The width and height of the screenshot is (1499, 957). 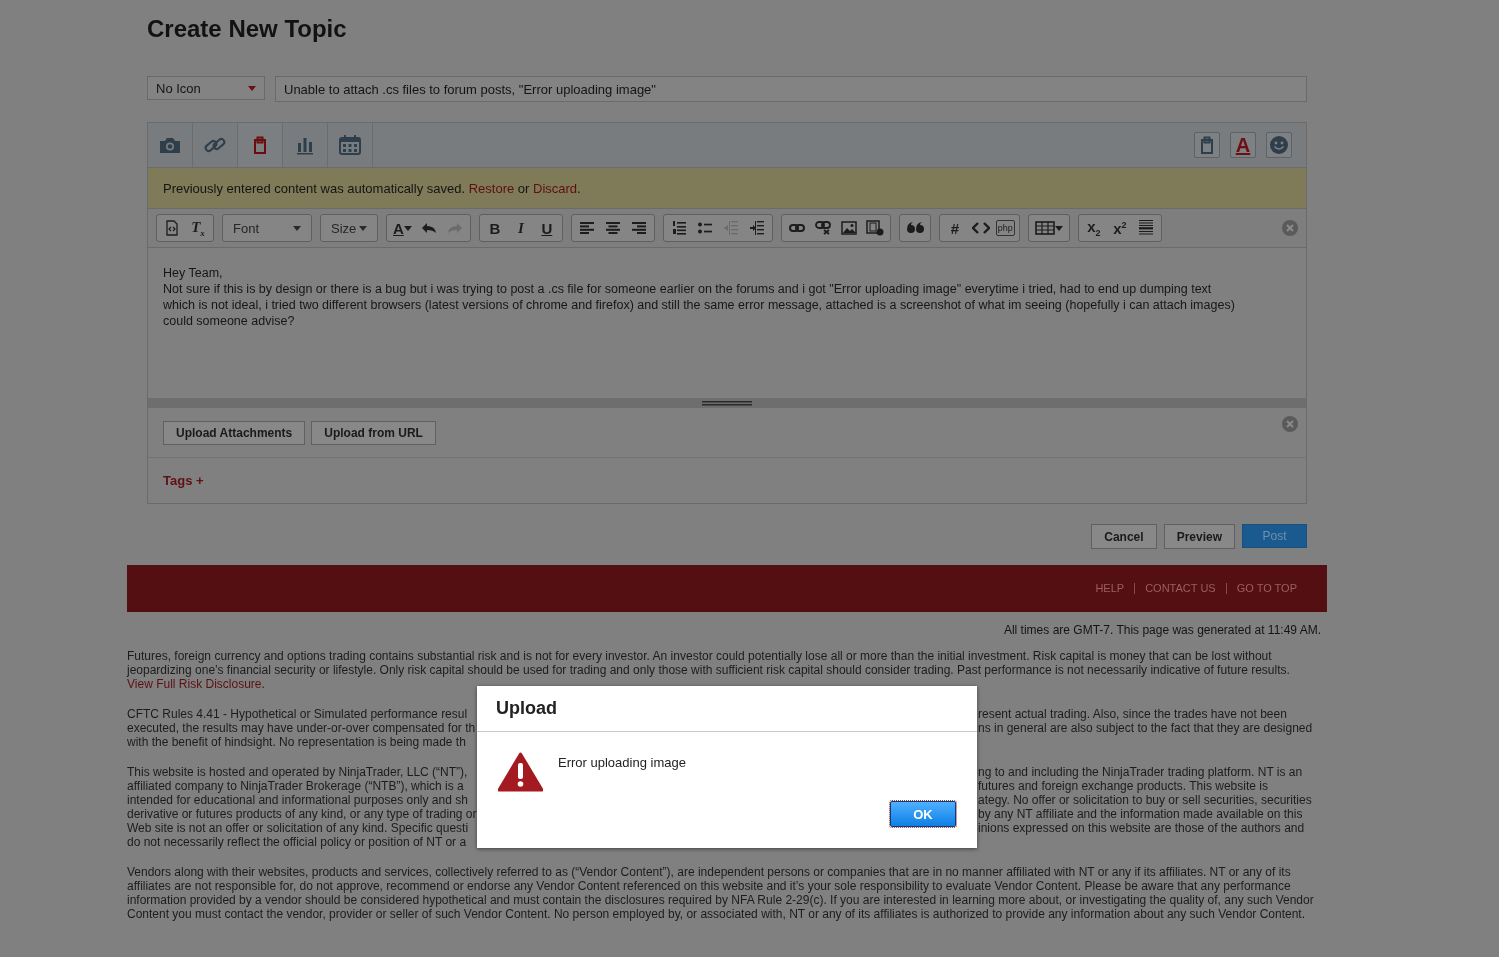 I want to click on disclaimer-text: ng to and including the NinjaTrader trading platform. NT is an, so click(x=1140, y=772).